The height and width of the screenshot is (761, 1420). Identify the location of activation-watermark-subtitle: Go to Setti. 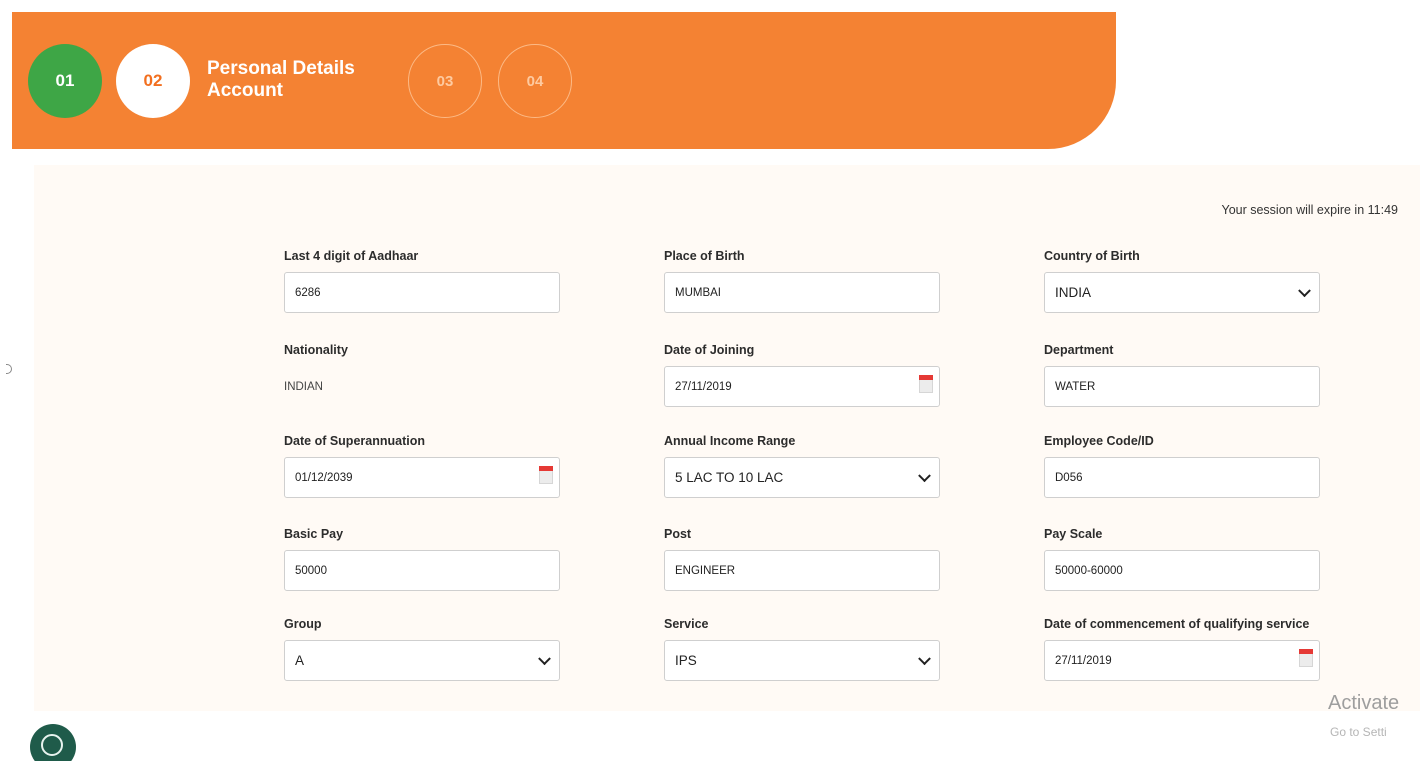
(1358, 732).